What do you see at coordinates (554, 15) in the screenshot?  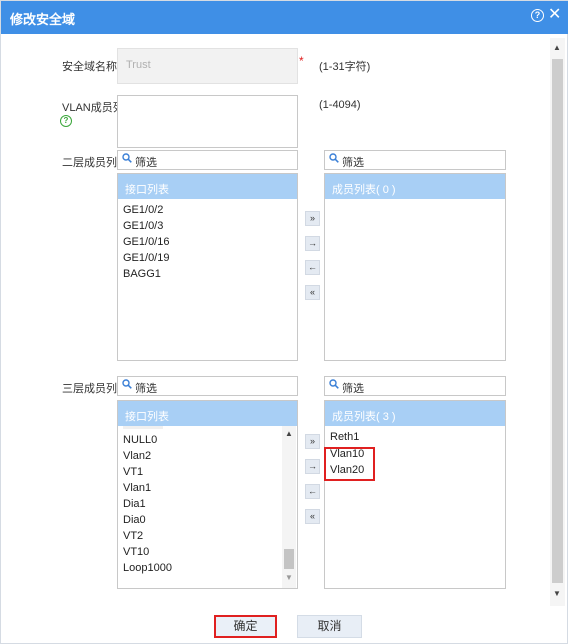 I see `close-icon: ✕` at bounding box center [554, 15].